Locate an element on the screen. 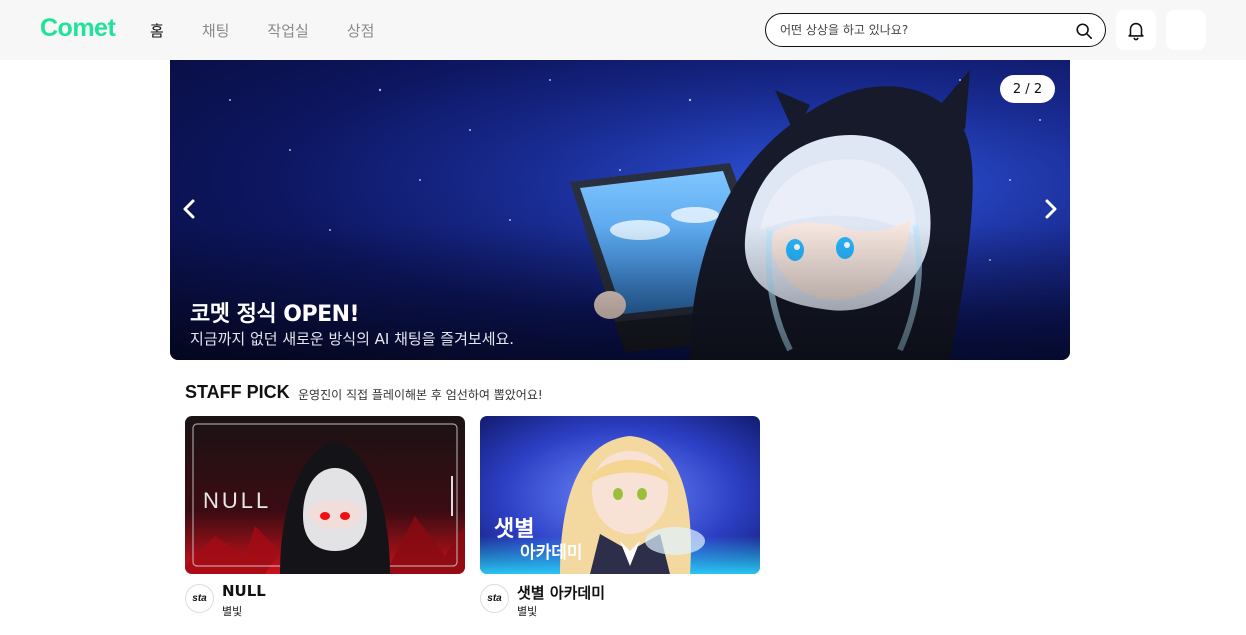 The width and height of the screenshot is (1246, 635). banner-subtitle: 지금까지 없던 새로운 방식의 AI 채팅을 즐겨보세요. is located at coordinates (352, 339).